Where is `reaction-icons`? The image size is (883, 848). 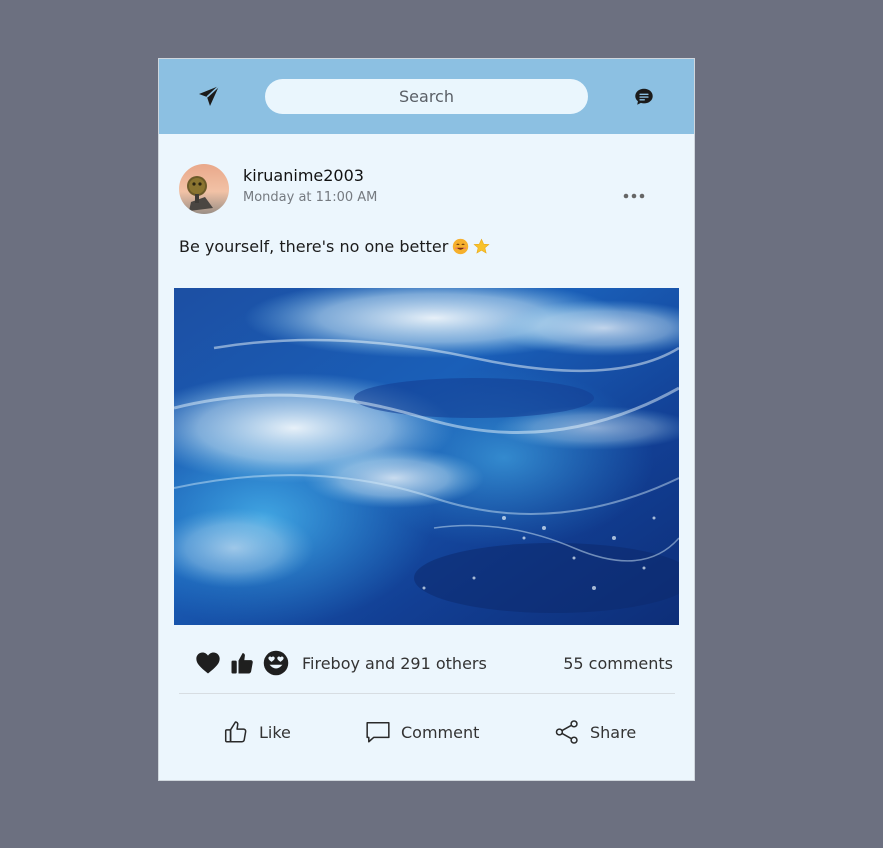 reaction-icons is located at coordinates (242, 663).